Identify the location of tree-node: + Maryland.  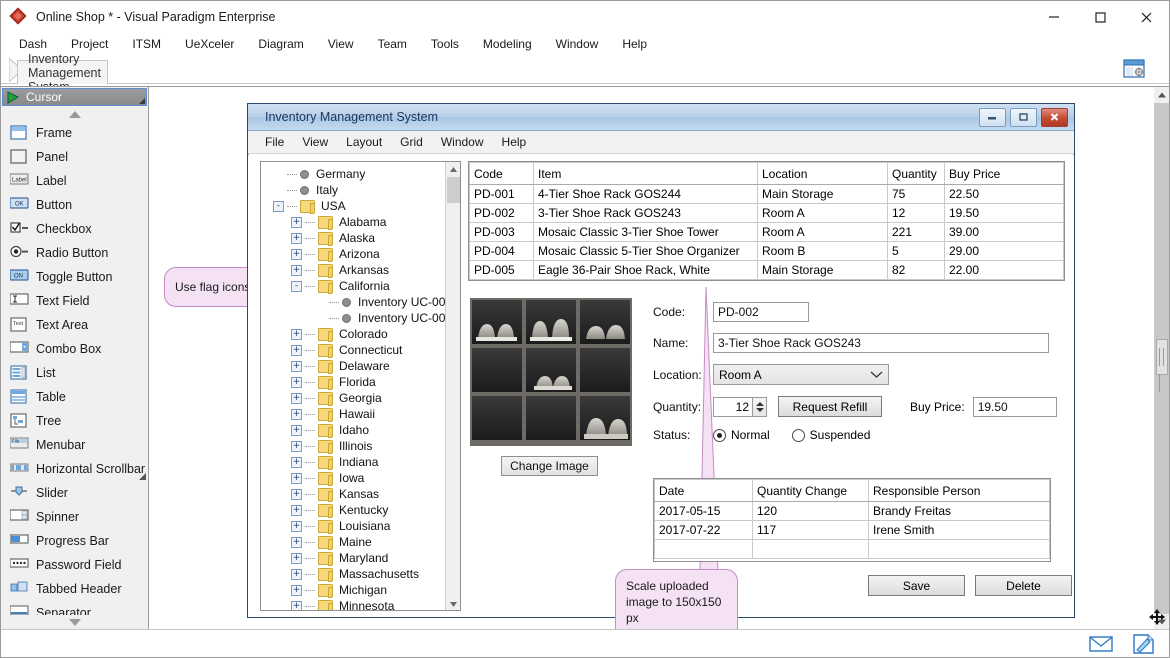
(357, 558).